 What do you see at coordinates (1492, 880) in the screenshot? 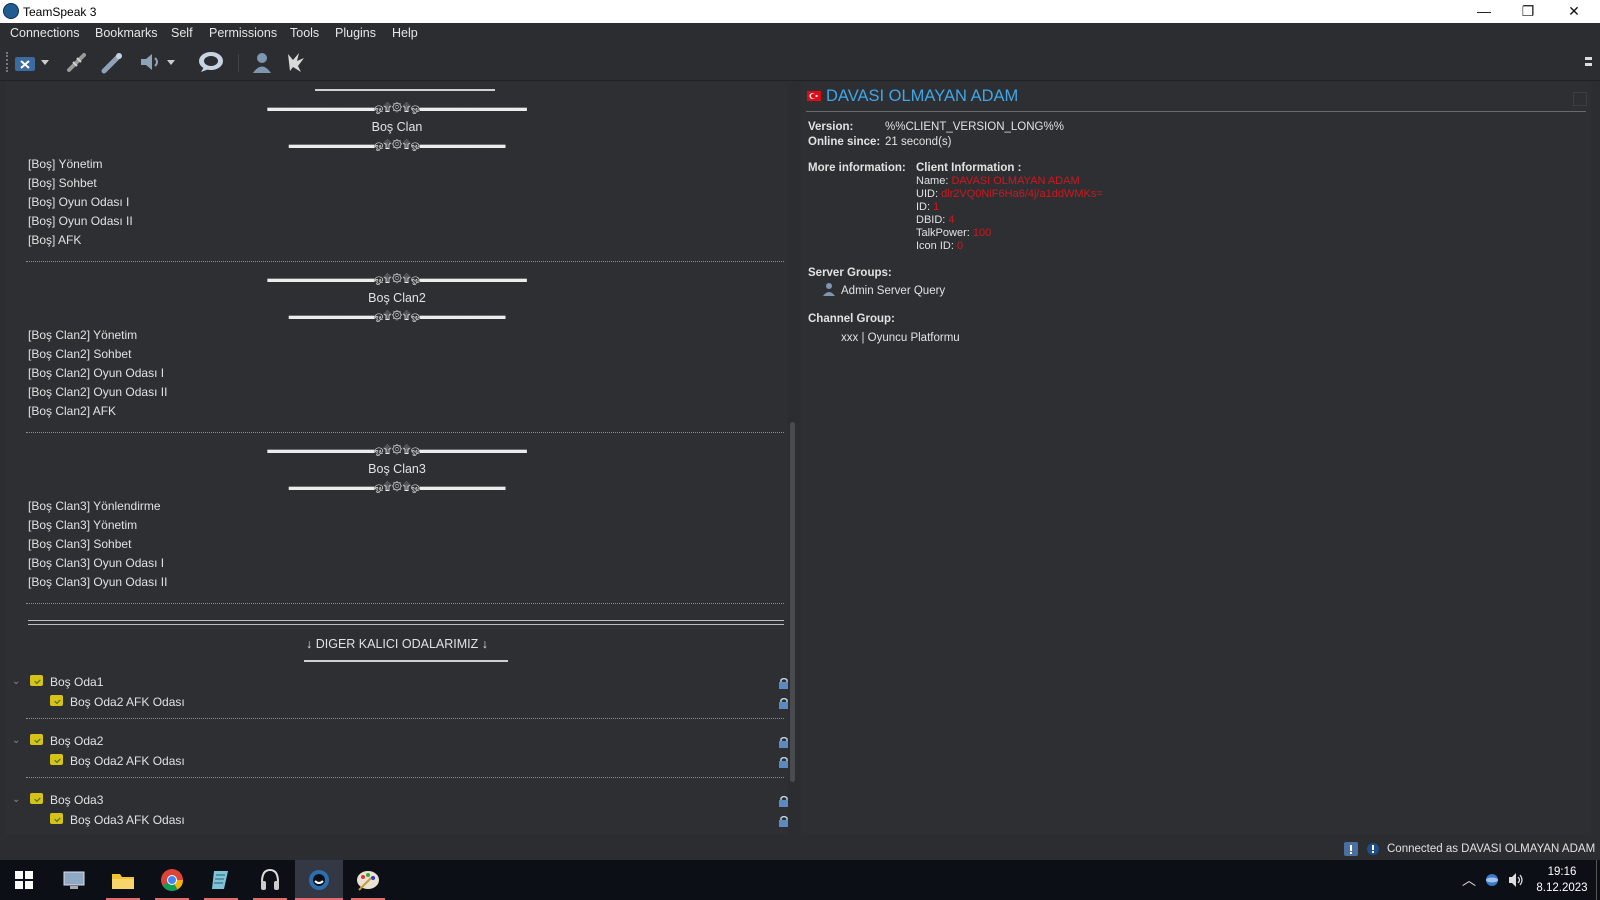
I see `network-icon` at bounding box center [1492, 880].